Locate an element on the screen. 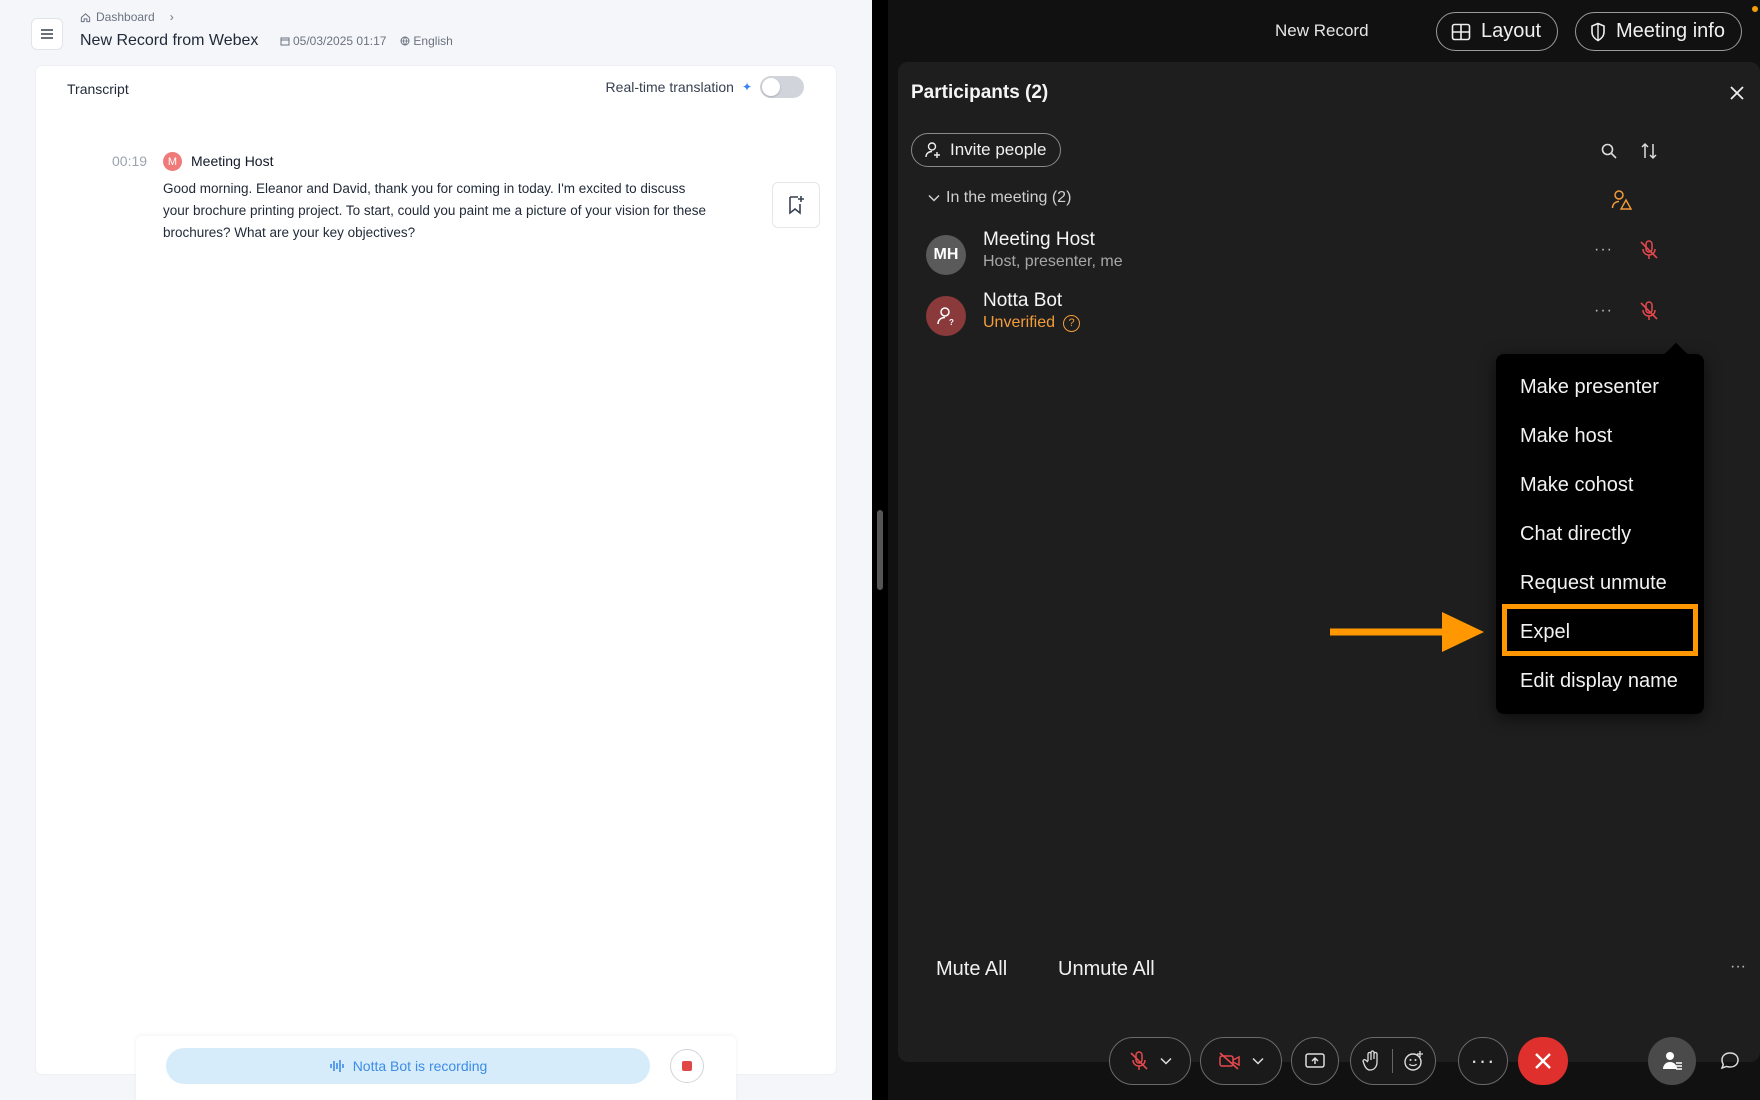  breadcrumb: Dashboard › is located at coordinates (127, 17).